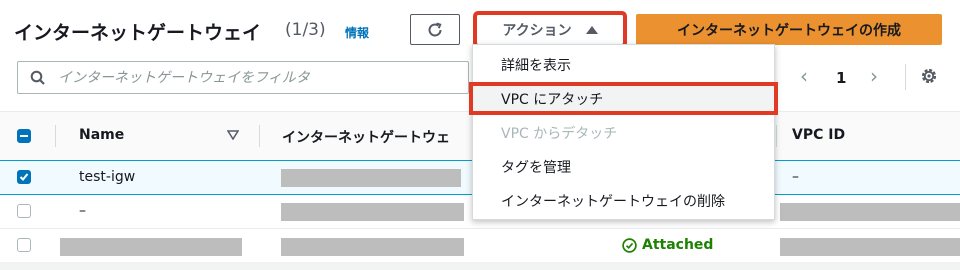  What do you see at coordinates (629, 245) in the screenshot?
I see `check-circle-icon` at bounding box center [629, 245].